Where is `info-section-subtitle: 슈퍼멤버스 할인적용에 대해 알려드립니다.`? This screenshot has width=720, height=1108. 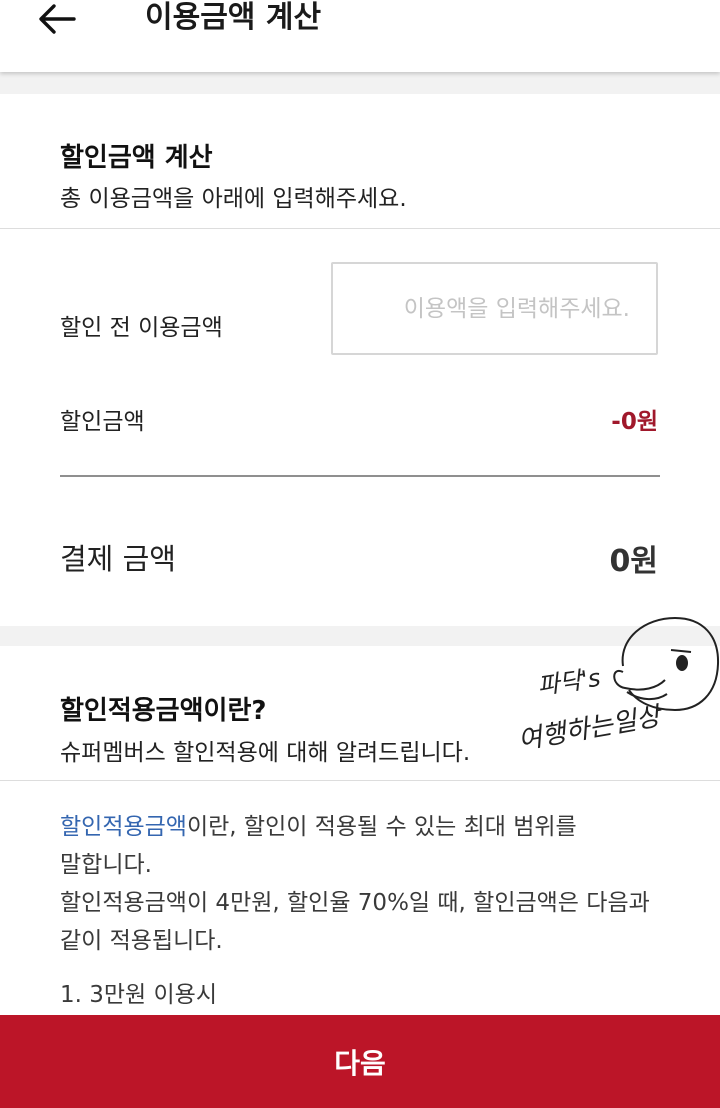
info-section-subtitle: 슈퍼멤버스 할인적용에 대해 알려드립니다. is located at coordinates (265, 753).